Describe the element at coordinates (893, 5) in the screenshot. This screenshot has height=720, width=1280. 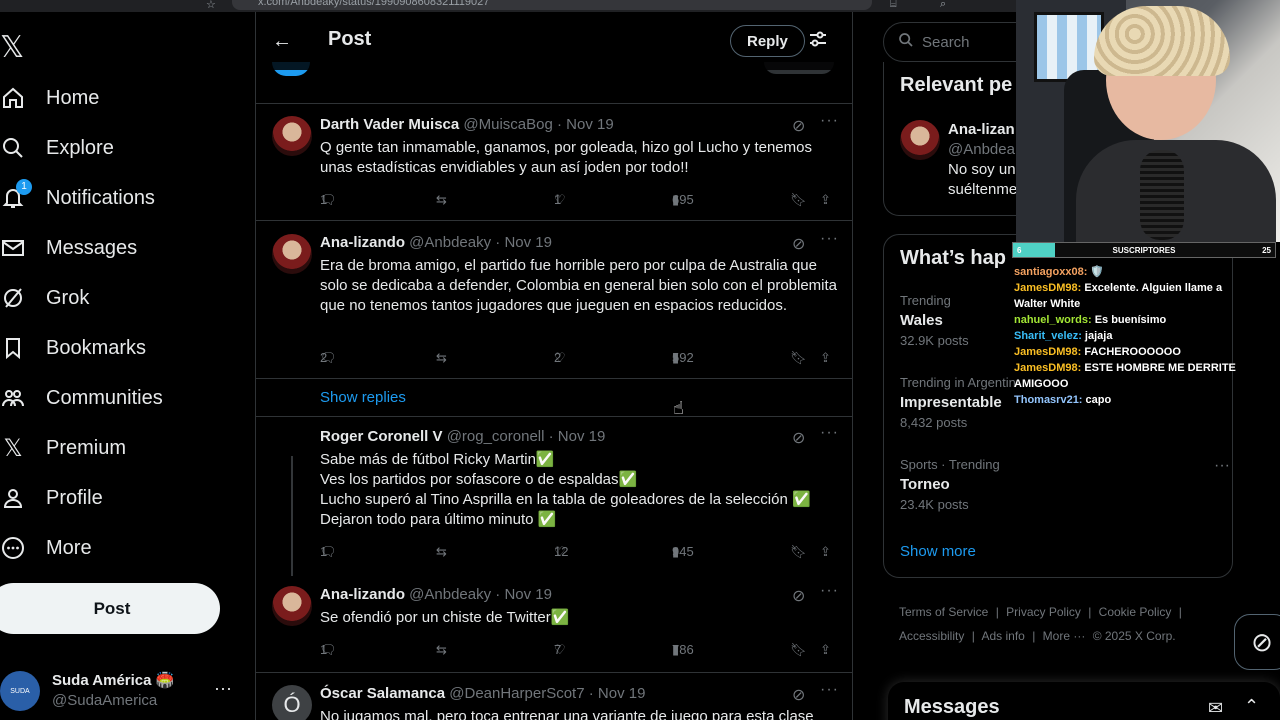
I see `extension-icon: ⌸` at that location.